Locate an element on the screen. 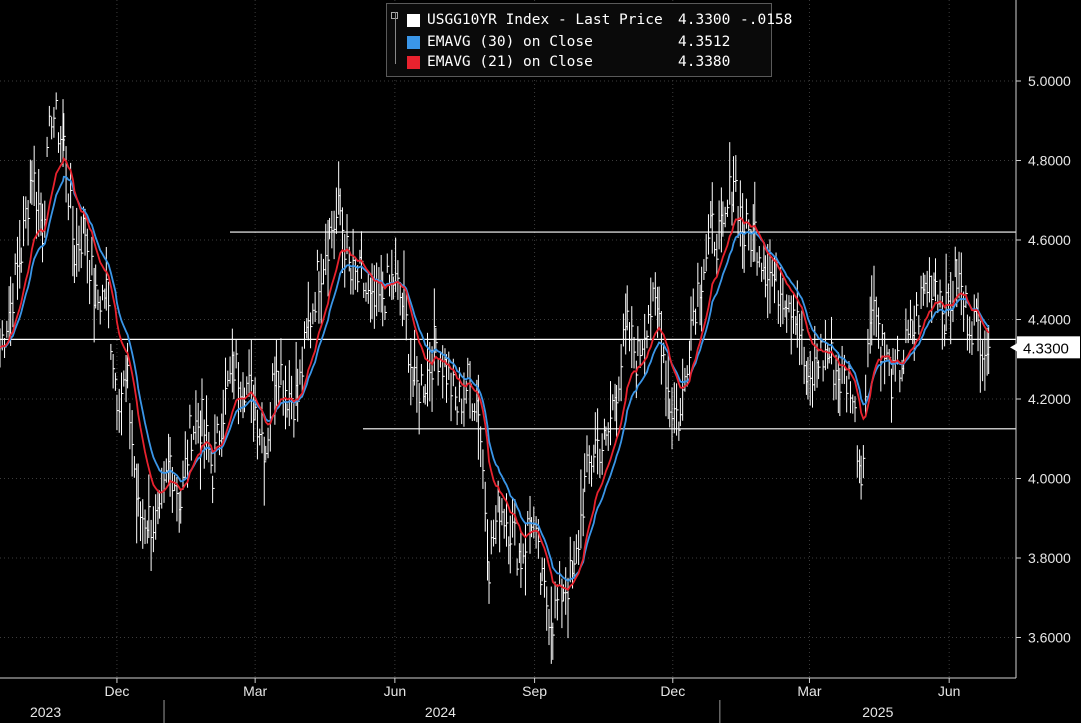 This screenshot has width=1081, height=723. year-label: 2023 is located at coordinates (45, 712).